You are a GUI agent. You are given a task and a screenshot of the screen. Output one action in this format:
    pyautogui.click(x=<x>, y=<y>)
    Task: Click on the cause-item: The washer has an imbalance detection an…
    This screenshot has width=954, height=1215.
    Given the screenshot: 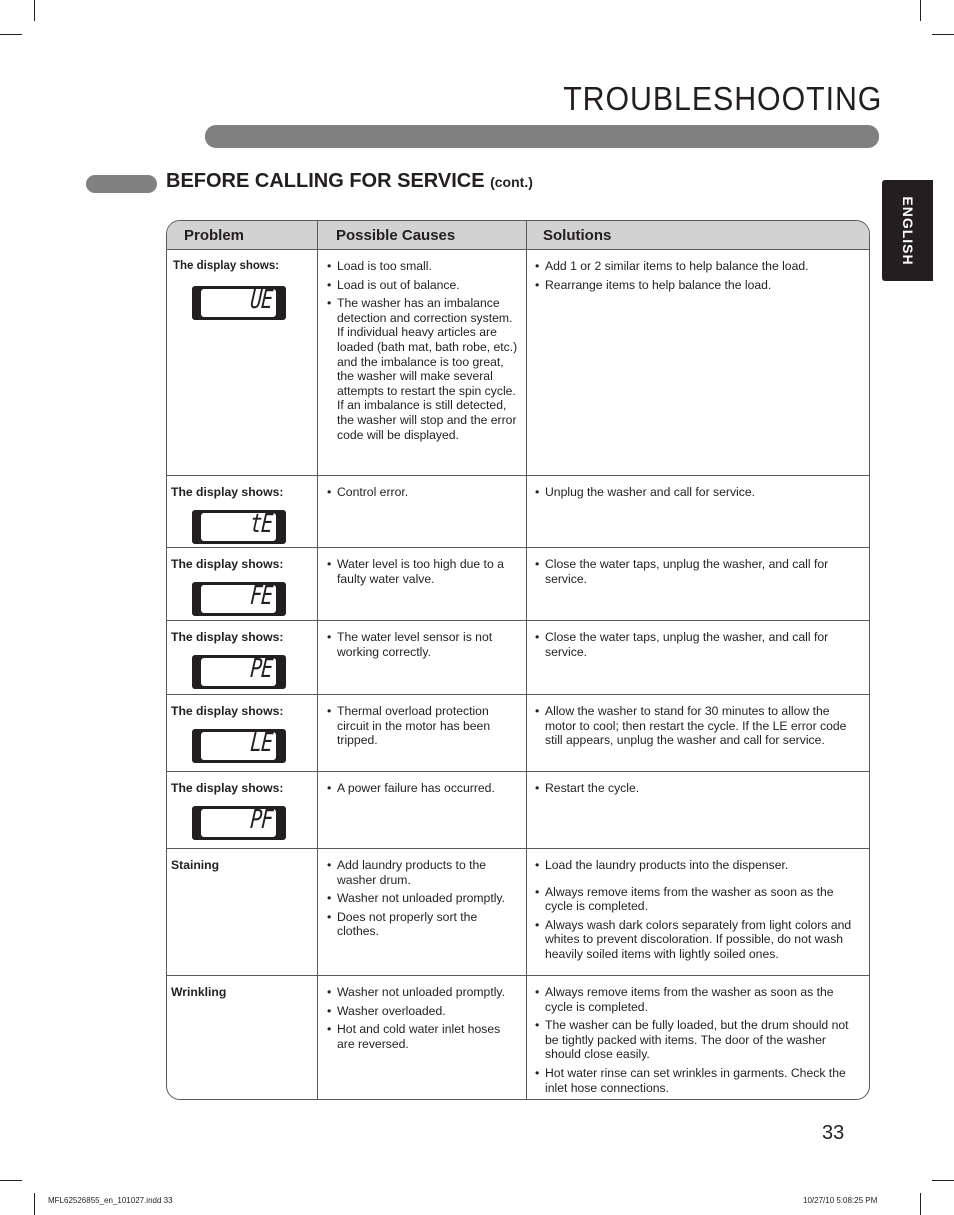 What is the action you would take?
    pyautogui.click(x=422, y=369)
    